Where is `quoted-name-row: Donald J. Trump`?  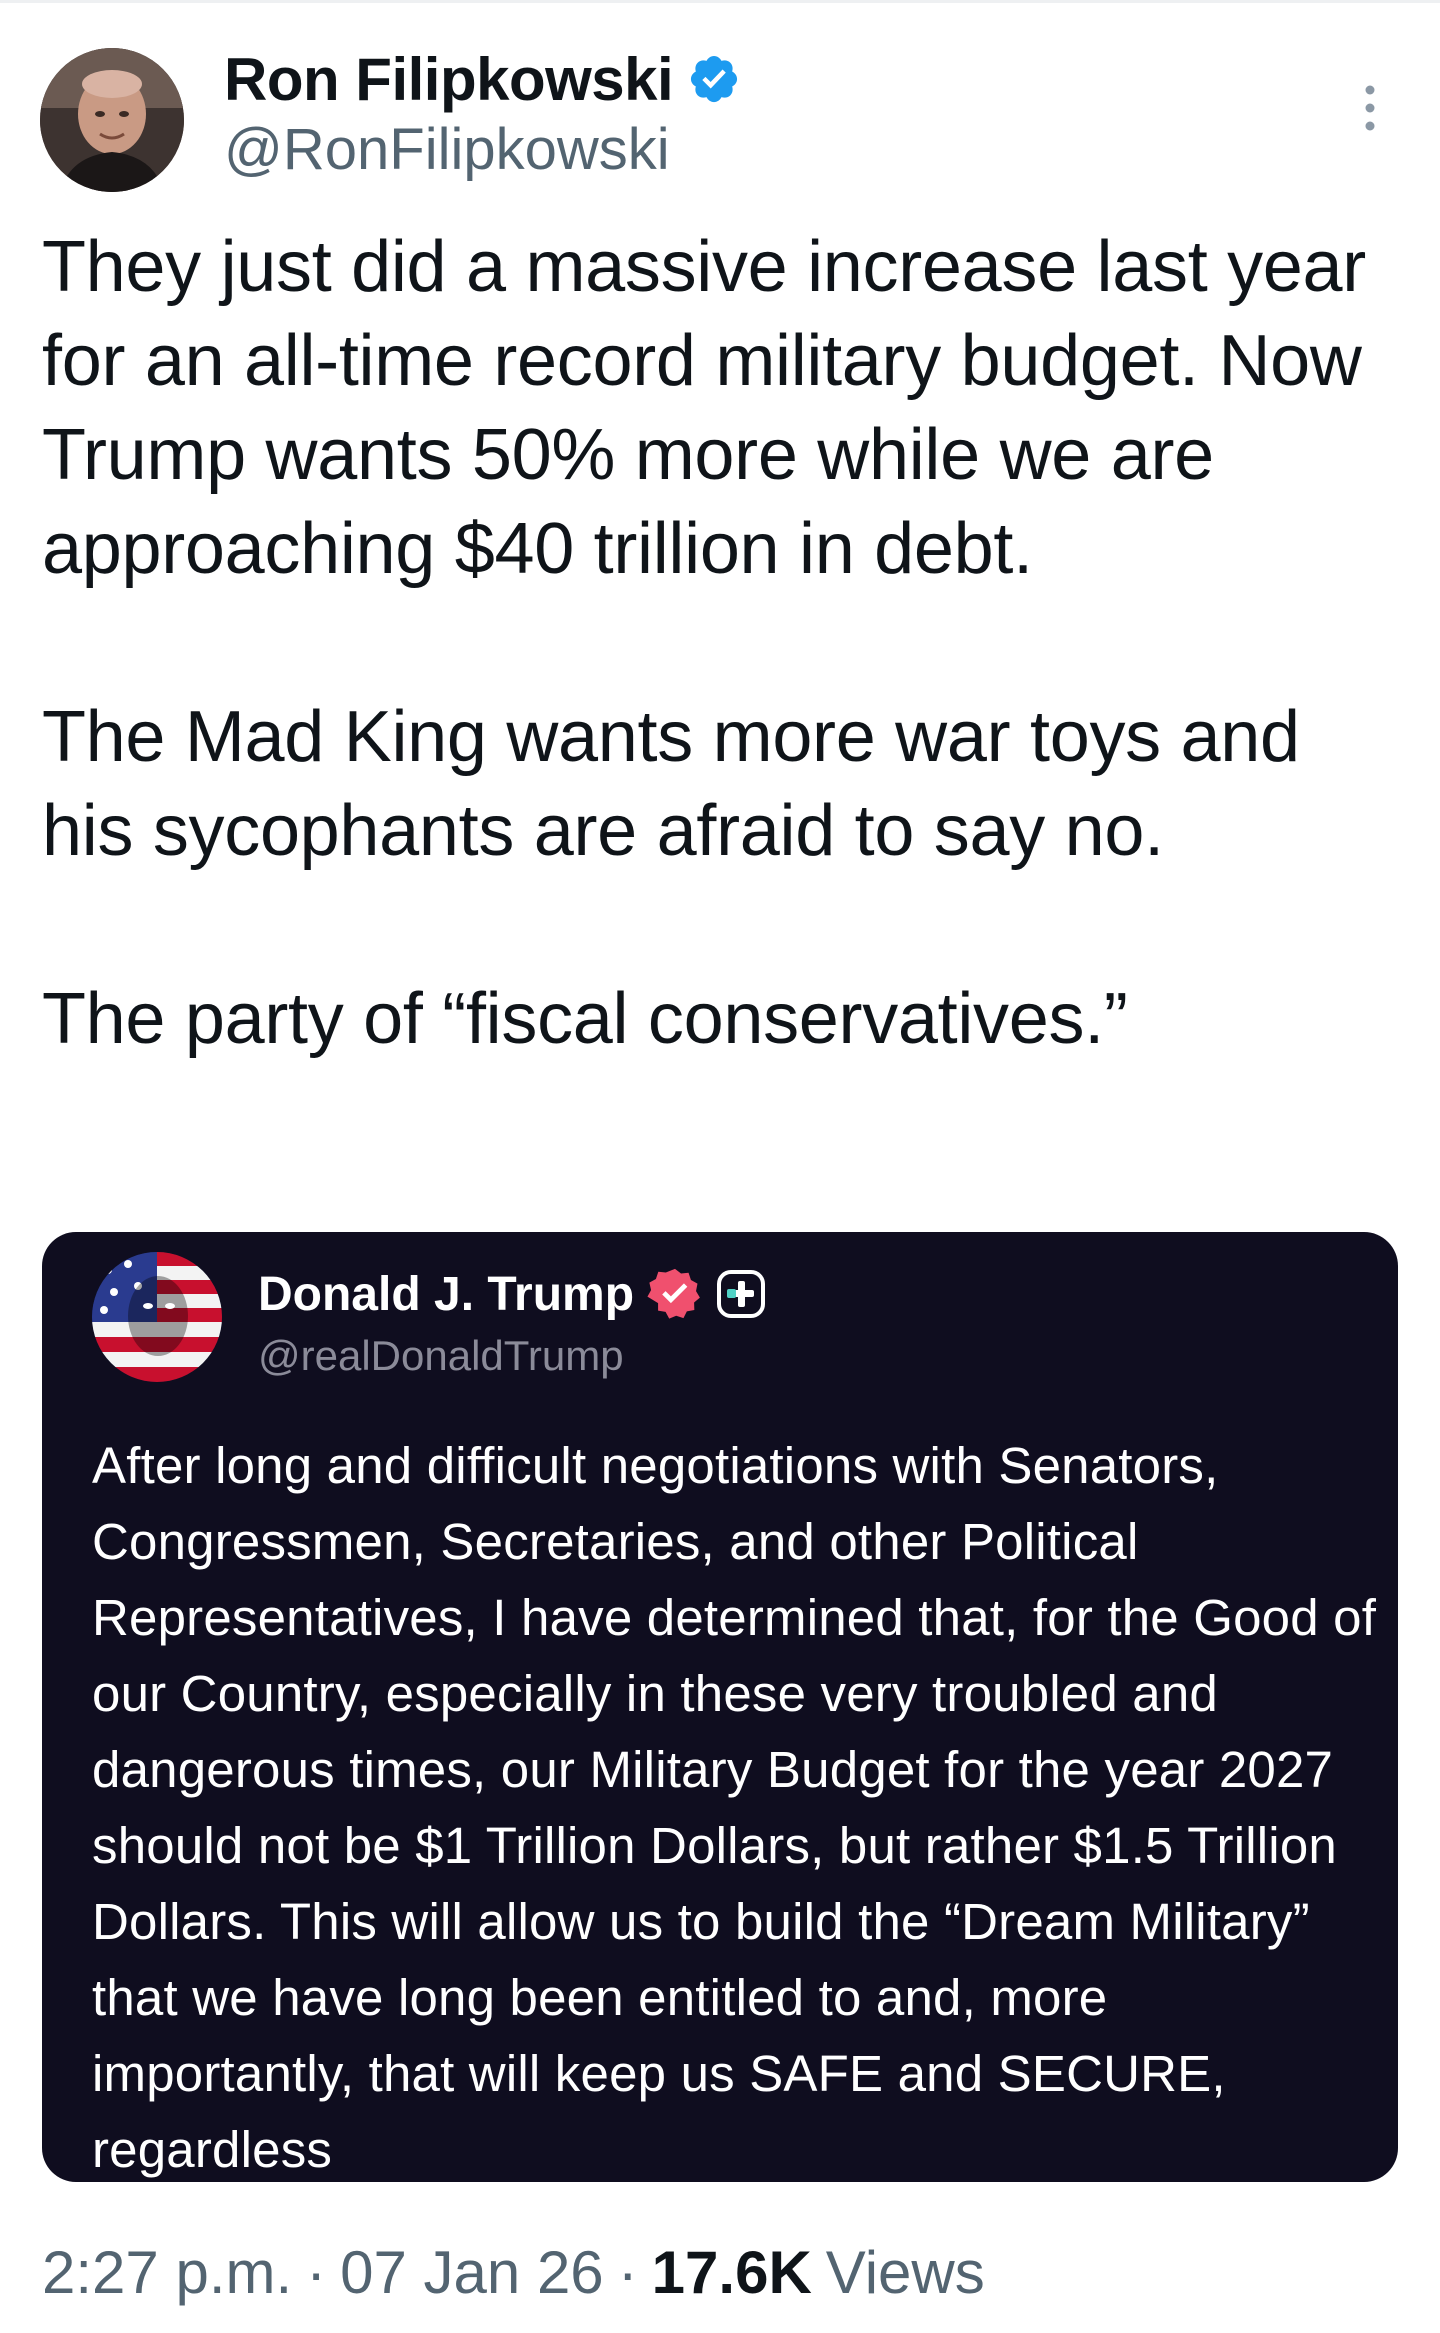 quoted-name-row: Donald J. Trump is located at coordinates (512, 1294).